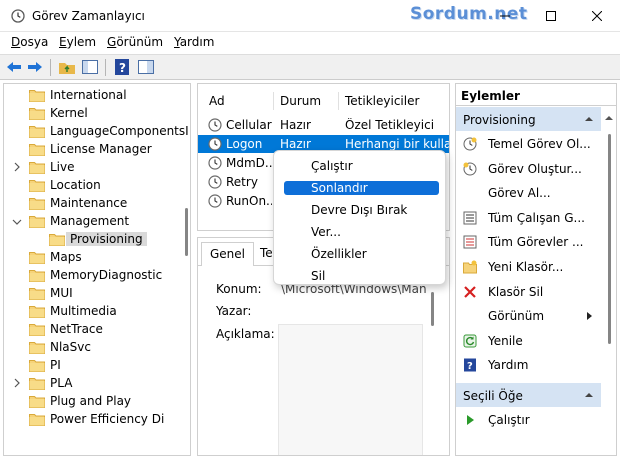 The image size is (620, 458). Describe the element at coordinates (29, 42) in the screenshot. I see `menu-dosya: Dosya` at that location.